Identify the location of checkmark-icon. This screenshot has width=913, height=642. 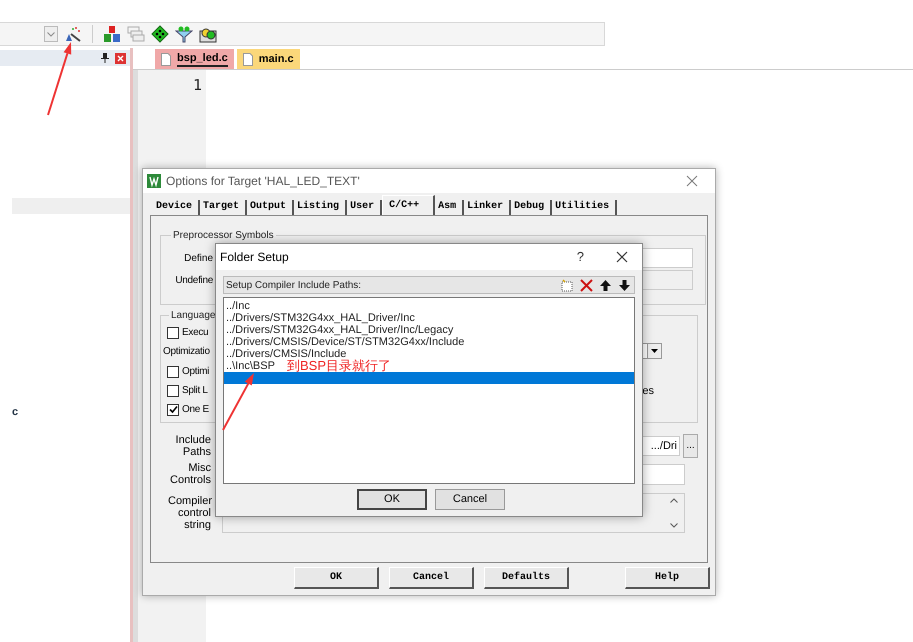
(173, 409).